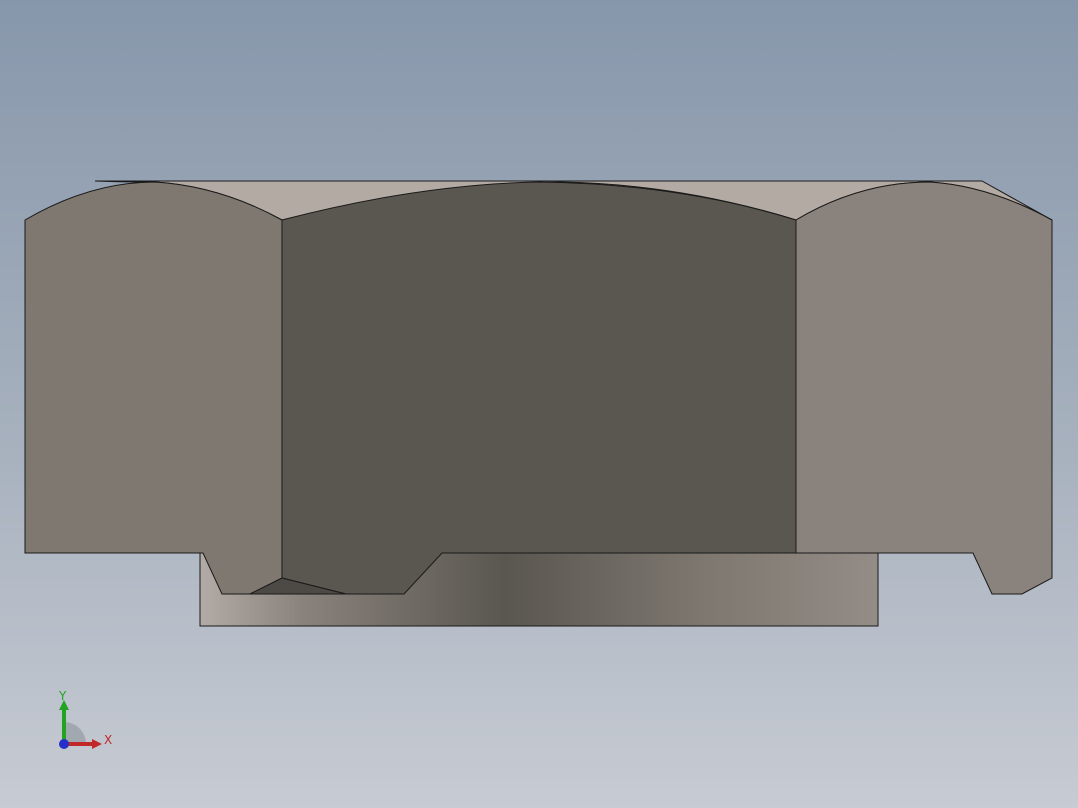 Image resolution: width=1078 pixels, height=808 pixels. What do you see at coordinates (62, 696) in the screenshot?
I see `y-axis-label: Y` at bounding box center [62, 696].